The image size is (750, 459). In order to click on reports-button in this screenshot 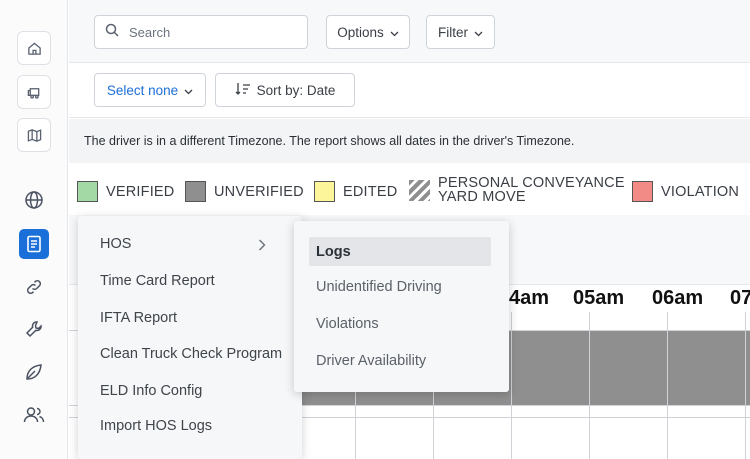, I will do `click(34, 244)`.